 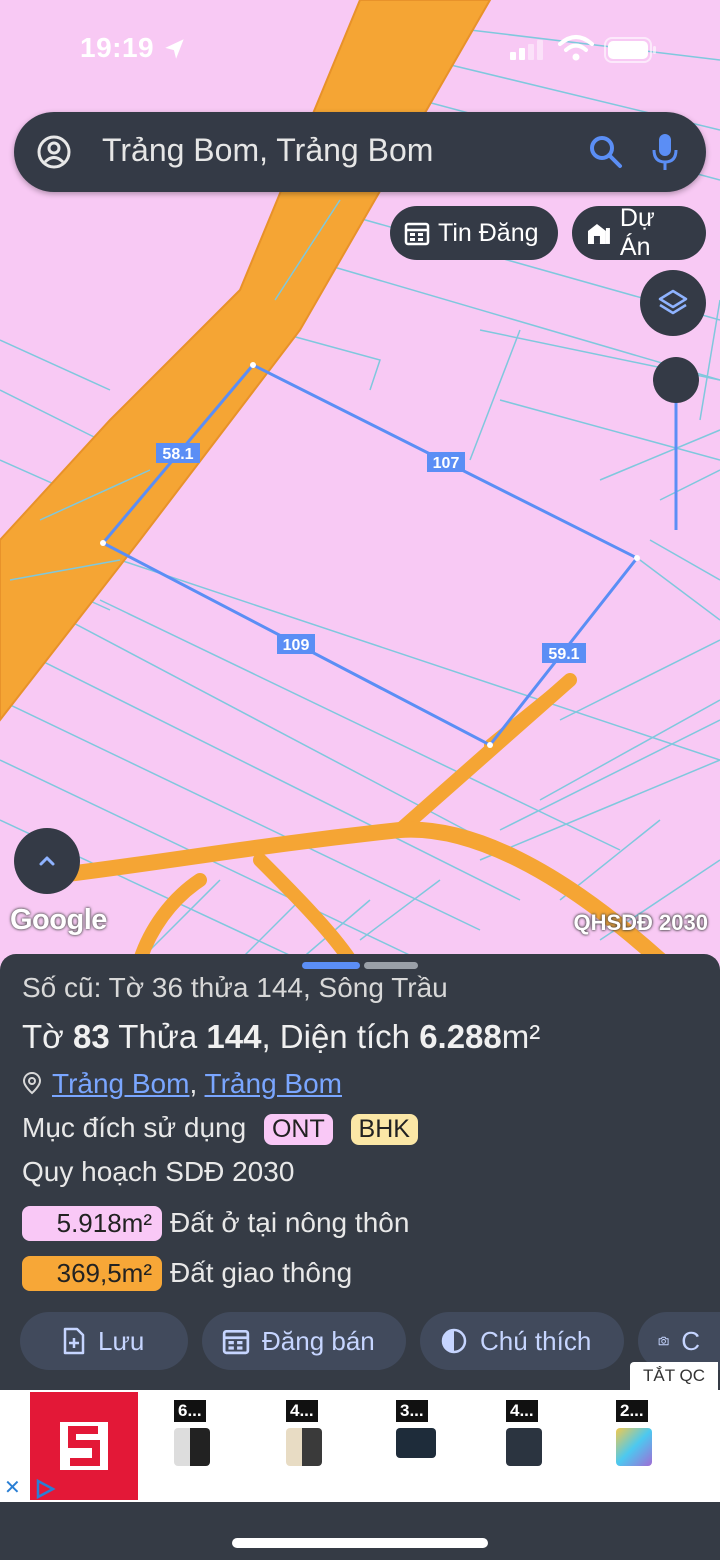 I want to click on listings-chip-label: Tin Đăng, so click(x=488, y=232).